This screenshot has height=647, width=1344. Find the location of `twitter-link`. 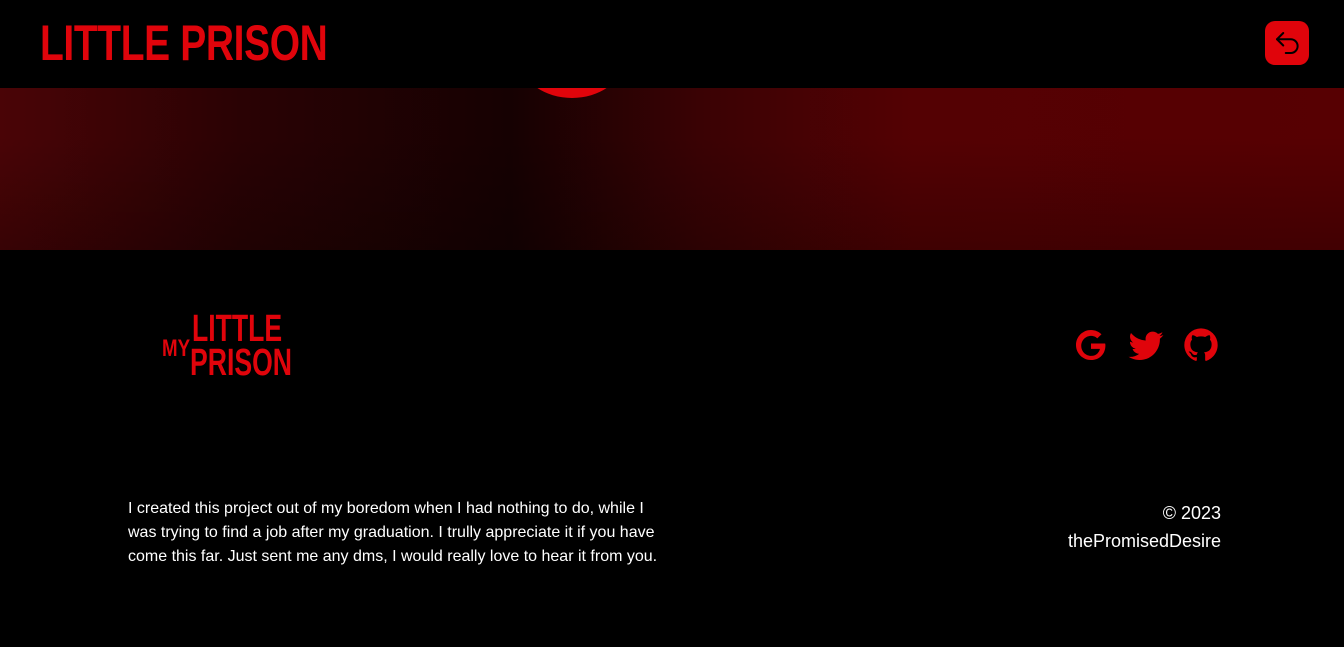

twitter-link is located at coordinates (1146, 345).